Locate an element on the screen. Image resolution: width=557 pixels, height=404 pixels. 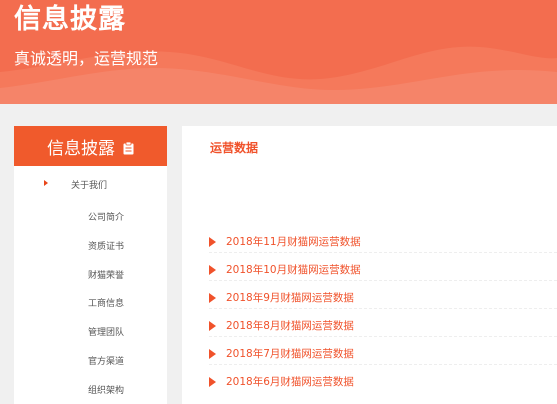
report-link: 2018年6月财猫网运营数据 is located at coordinates (290, 381).